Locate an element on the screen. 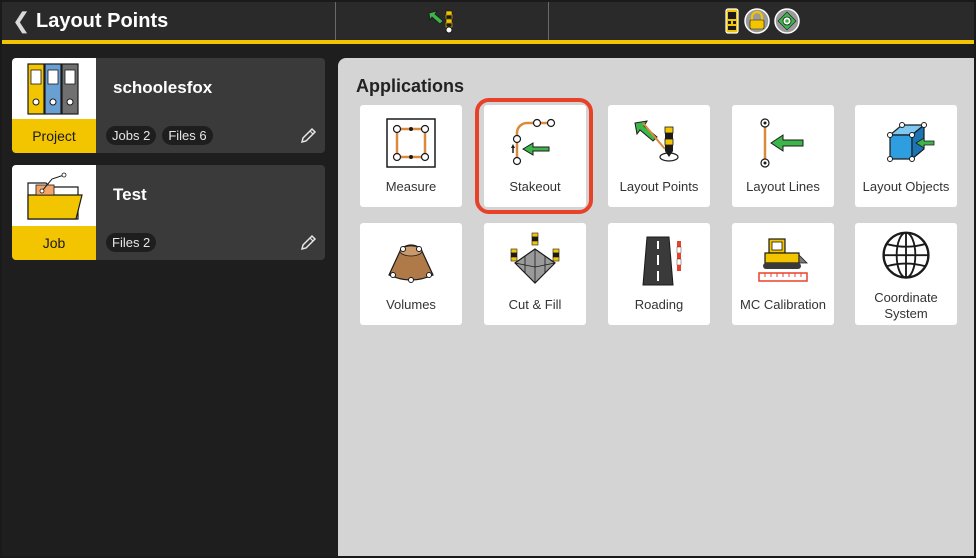  mode-section is located at coordinates (442, 21).